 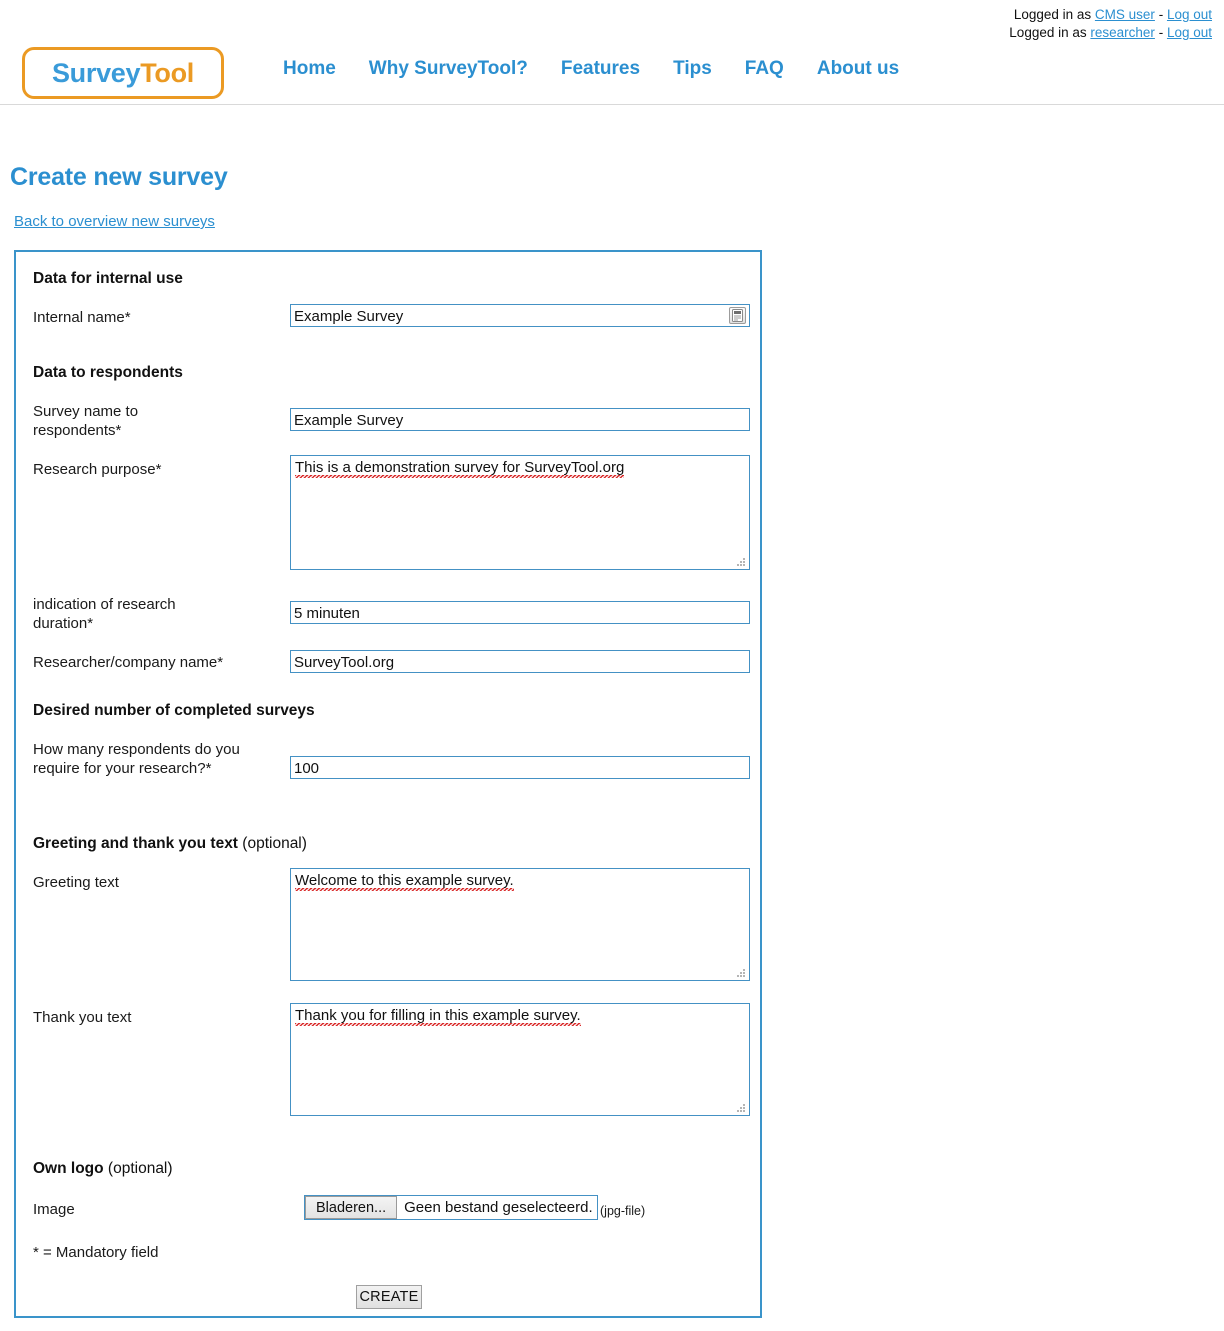 I want to click on nav-item-features: Features, so click(x=600, y=69).